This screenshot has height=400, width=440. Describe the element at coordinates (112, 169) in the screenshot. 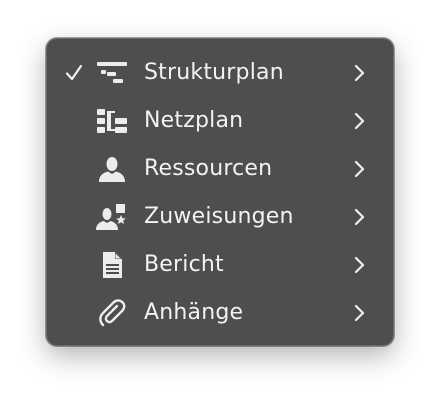

I see `person-icon` at that location.